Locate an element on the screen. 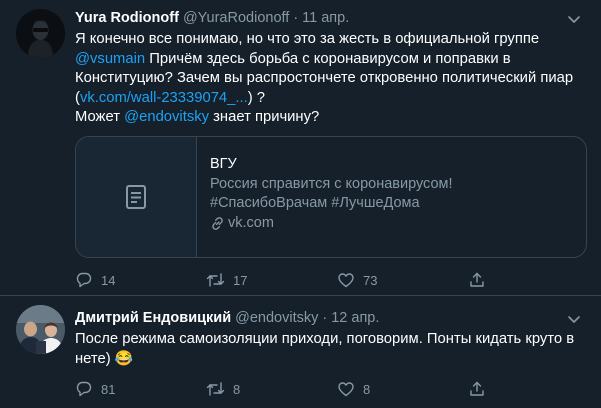 The width and height of the screenshot is (601, 408). mention-link: @endovitsky is located at coordinates (166, 117).